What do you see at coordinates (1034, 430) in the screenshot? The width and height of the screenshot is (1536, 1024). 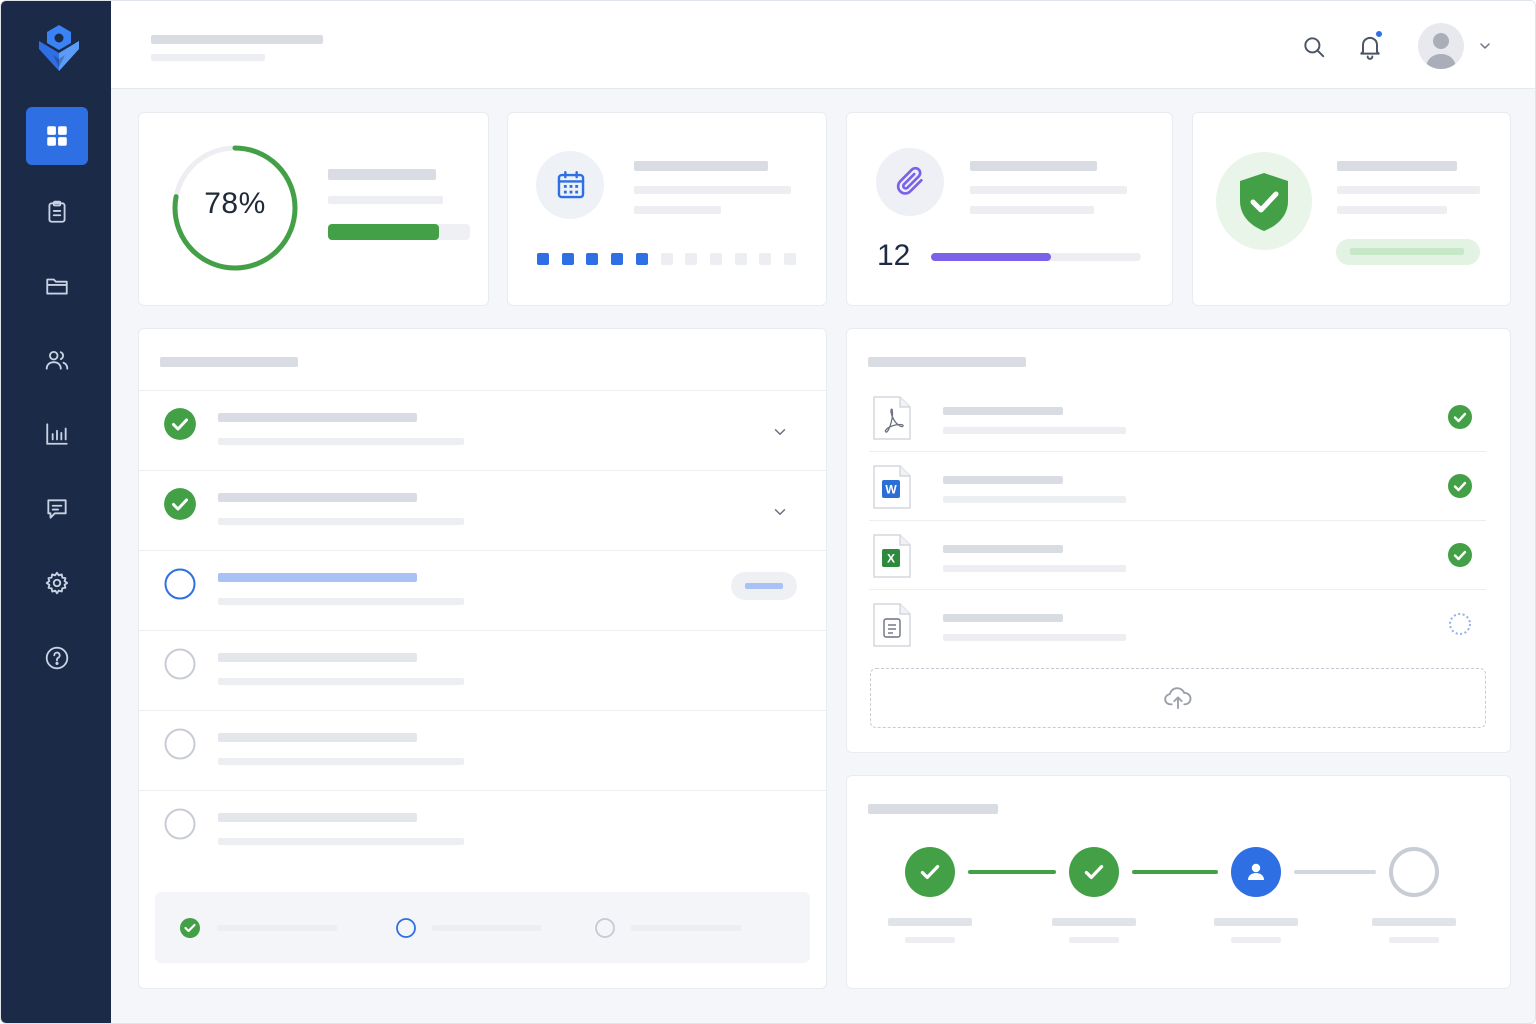 I see `file-meta-placeholder` at bounding box center [1034, 430].